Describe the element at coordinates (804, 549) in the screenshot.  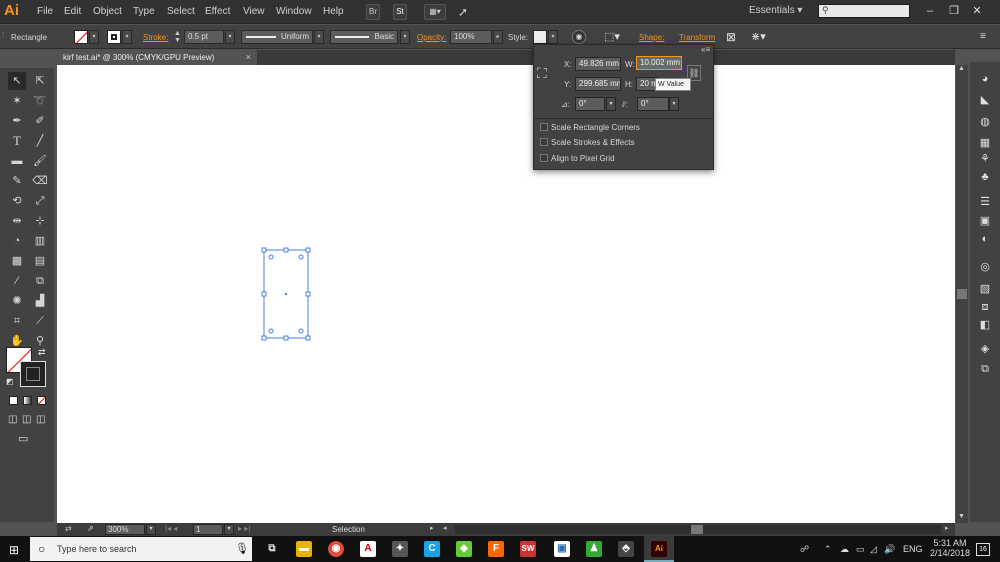
I see `people-icon: ☍` at that location.